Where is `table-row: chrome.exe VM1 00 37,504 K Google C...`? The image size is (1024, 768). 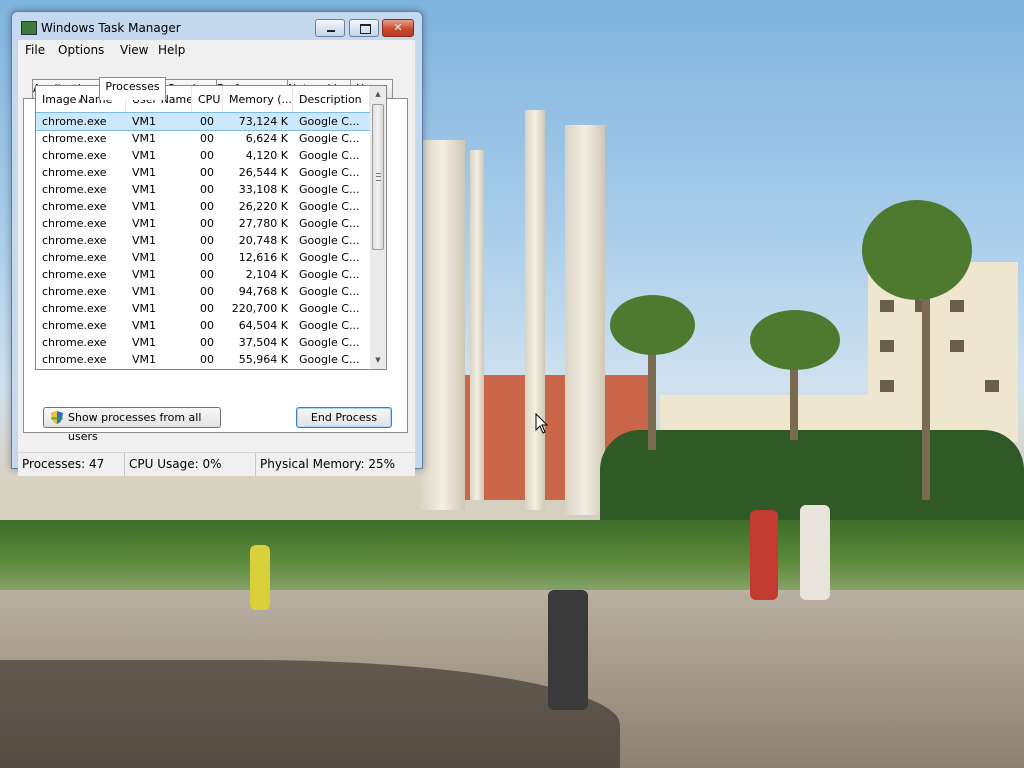
table-row: chrome.exe VM1 00 37,504 K Google C... is located at coordinates (203, 342).